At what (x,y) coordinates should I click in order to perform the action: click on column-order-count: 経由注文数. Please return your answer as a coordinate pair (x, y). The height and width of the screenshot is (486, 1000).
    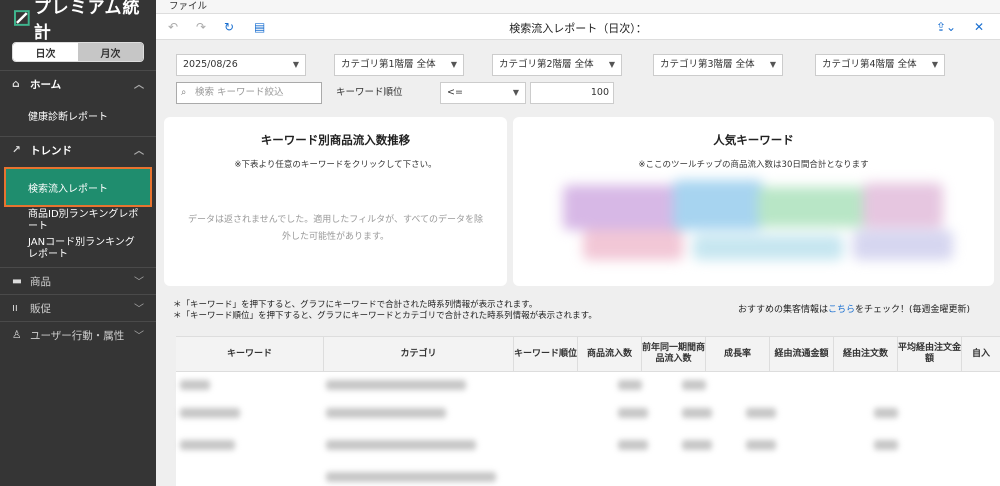
    Looking at the image, I should click on (866, 354).